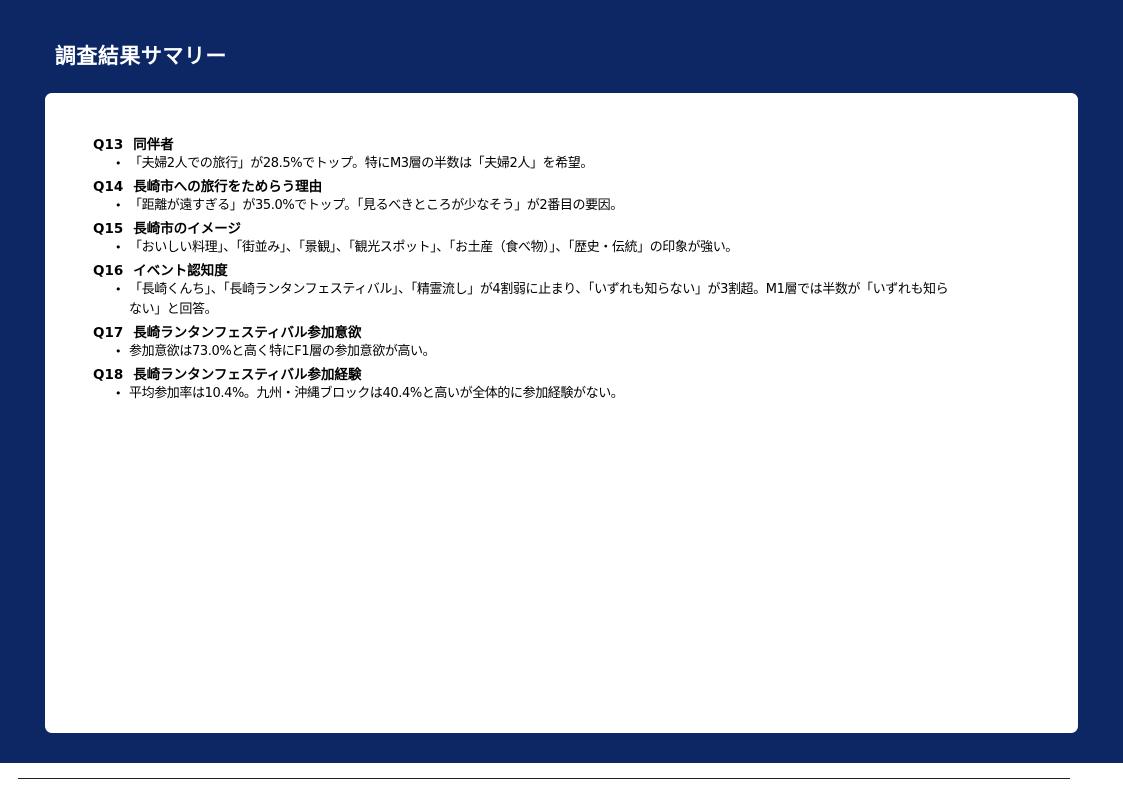 The height and width of the screenshot is (794, 1123). What do you see at coordinates (108, 375) in the screenshot?
I see `question-number: Q18` at bounding box center [108, 375].